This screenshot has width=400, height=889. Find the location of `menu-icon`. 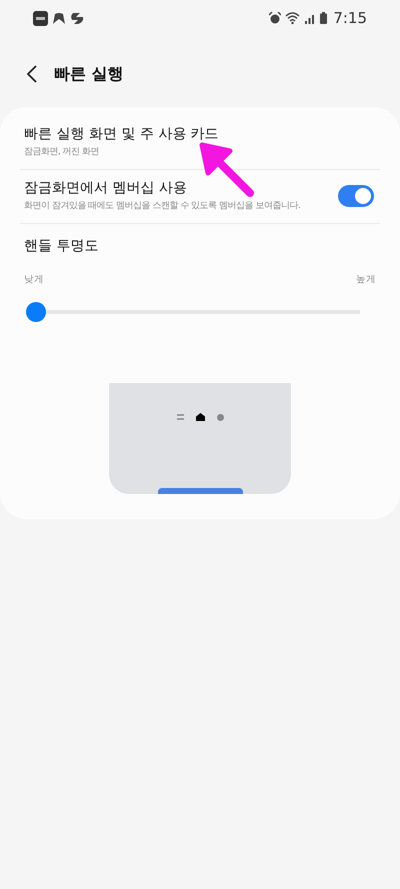

menu-icon is located at coordinates (180, 417).